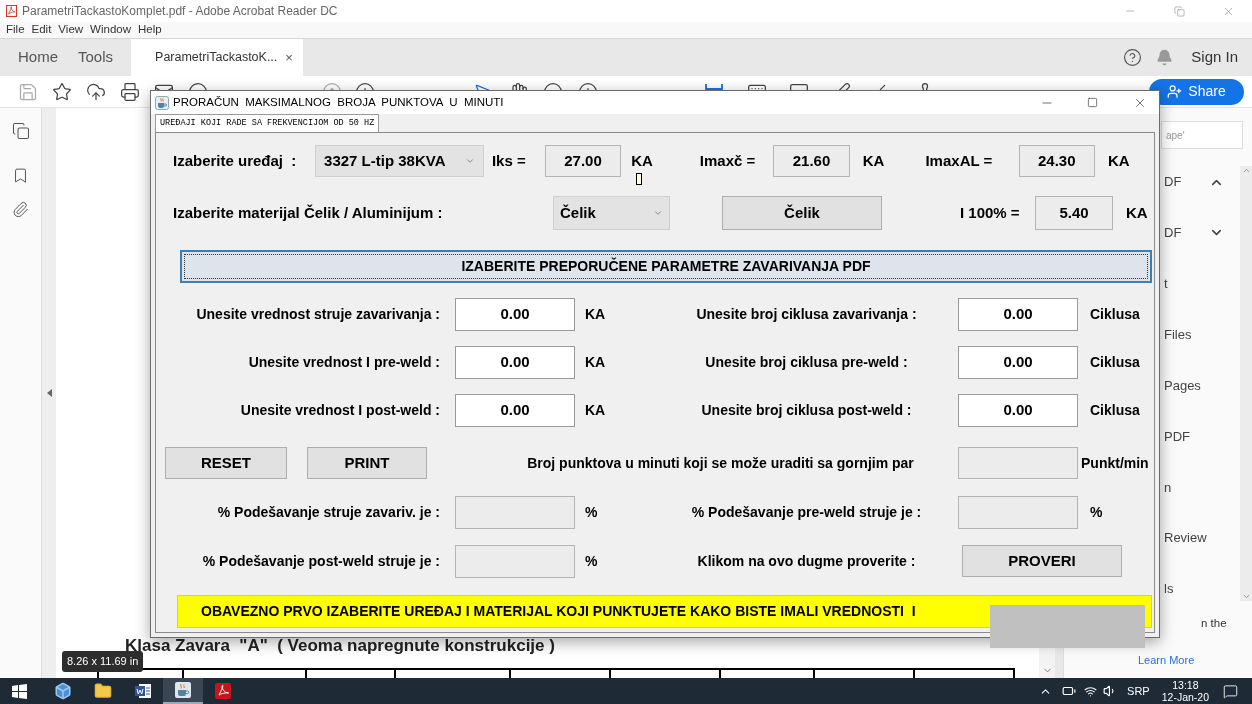 Image resolution: width=1252 pixels, height=704 pixels. Describe the element at coordinates (318, 314) in the screenshot. I see `field-label: Unesite vrednost struje zavarivanja :` at that location.